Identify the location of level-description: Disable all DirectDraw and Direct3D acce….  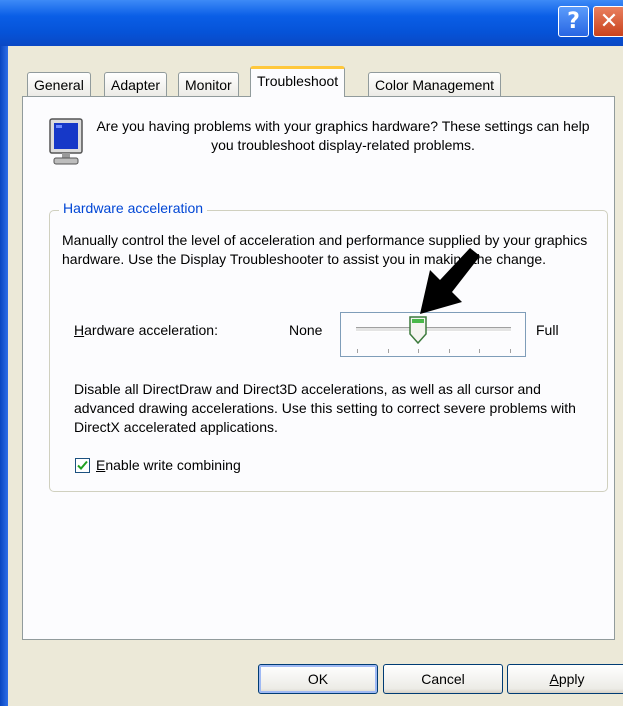
(325, 408).